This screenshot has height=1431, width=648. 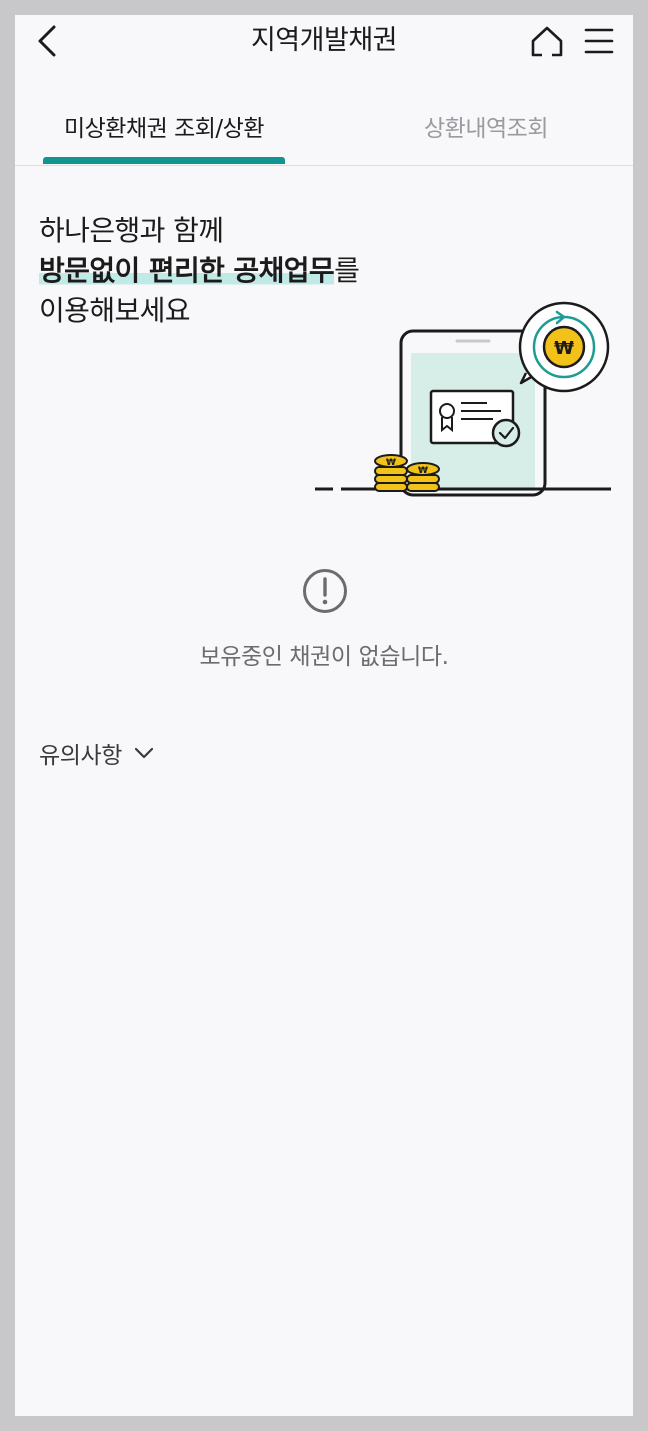 What do you see at coordinates (324, 657) in the screenshot?
I see `empty-state-message: 보유중인 채권이 없습니다.` at bounding box center [324, 657].